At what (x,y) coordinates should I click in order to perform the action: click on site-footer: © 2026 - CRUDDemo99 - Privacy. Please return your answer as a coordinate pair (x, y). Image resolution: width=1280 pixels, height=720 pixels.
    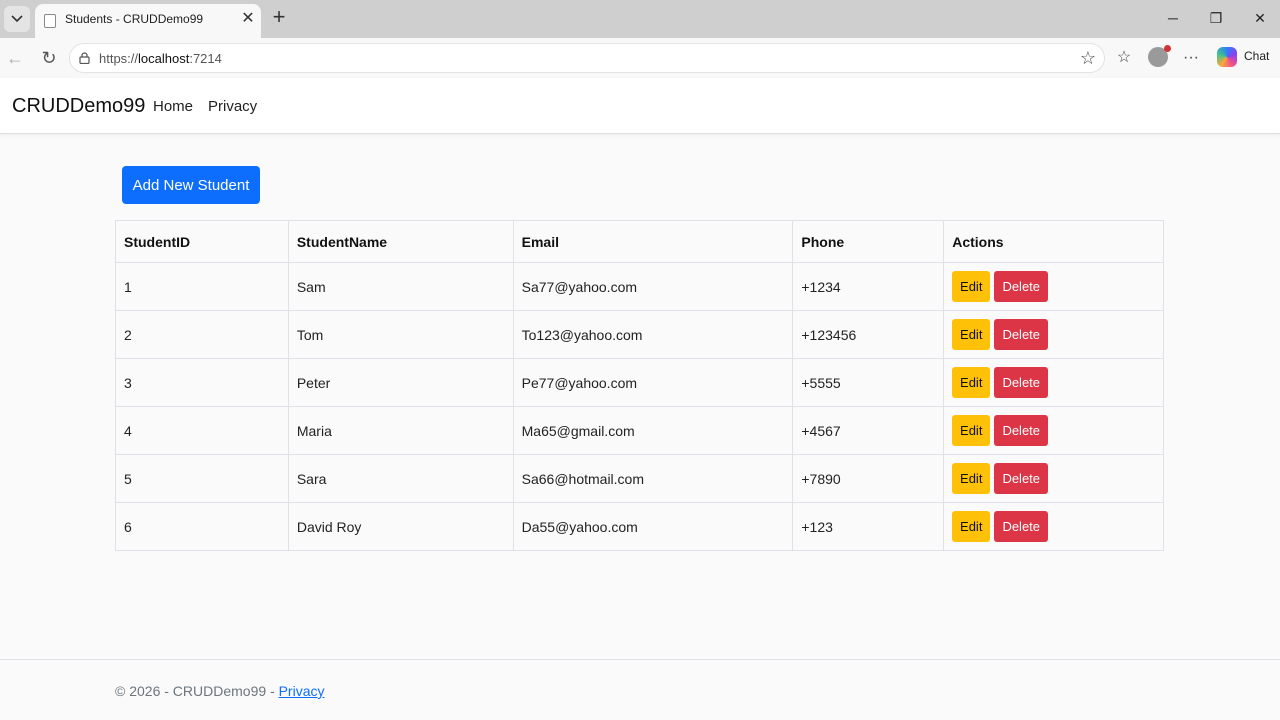
    Looking at the image, I should click on (640, 689).